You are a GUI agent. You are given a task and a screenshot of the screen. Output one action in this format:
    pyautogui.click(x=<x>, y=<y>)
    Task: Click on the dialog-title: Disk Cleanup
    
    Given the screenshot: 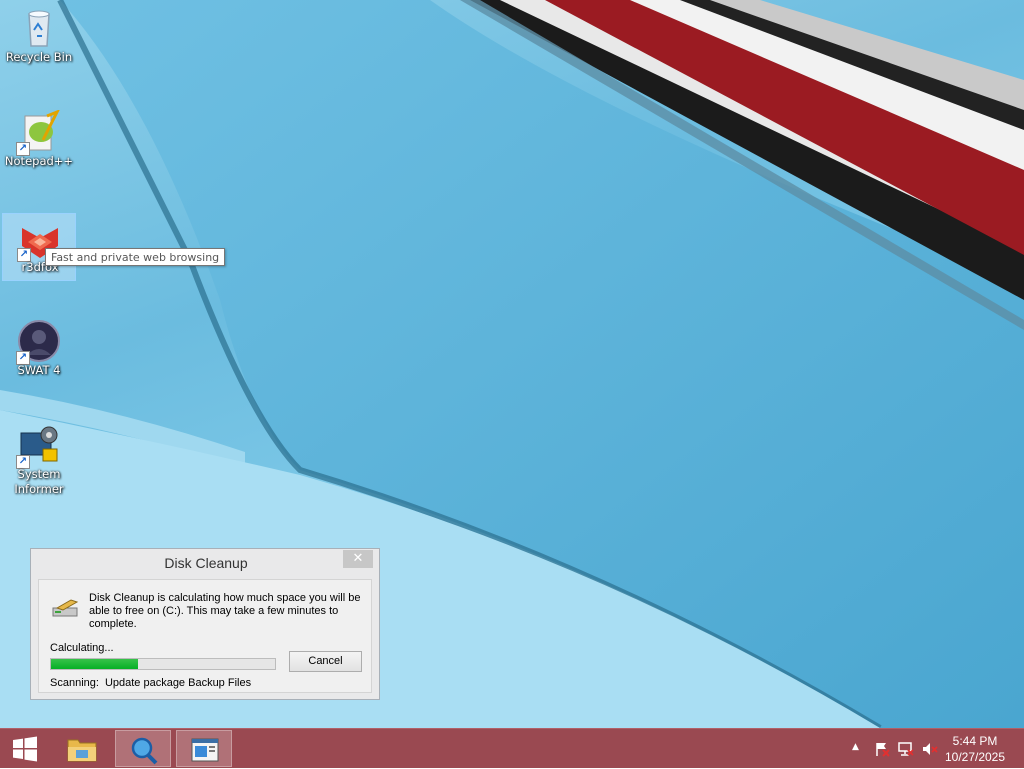 What is the action you would take?
    pyautogui.click(x=206, y=563)
    